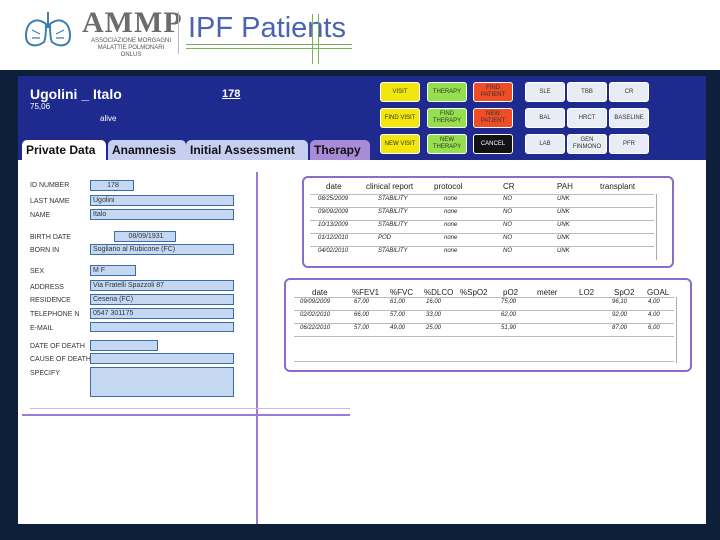  Describe the element at coordinates (315, 328) in the screenshot. I see `pft-date: 06/22/2010` at that location.